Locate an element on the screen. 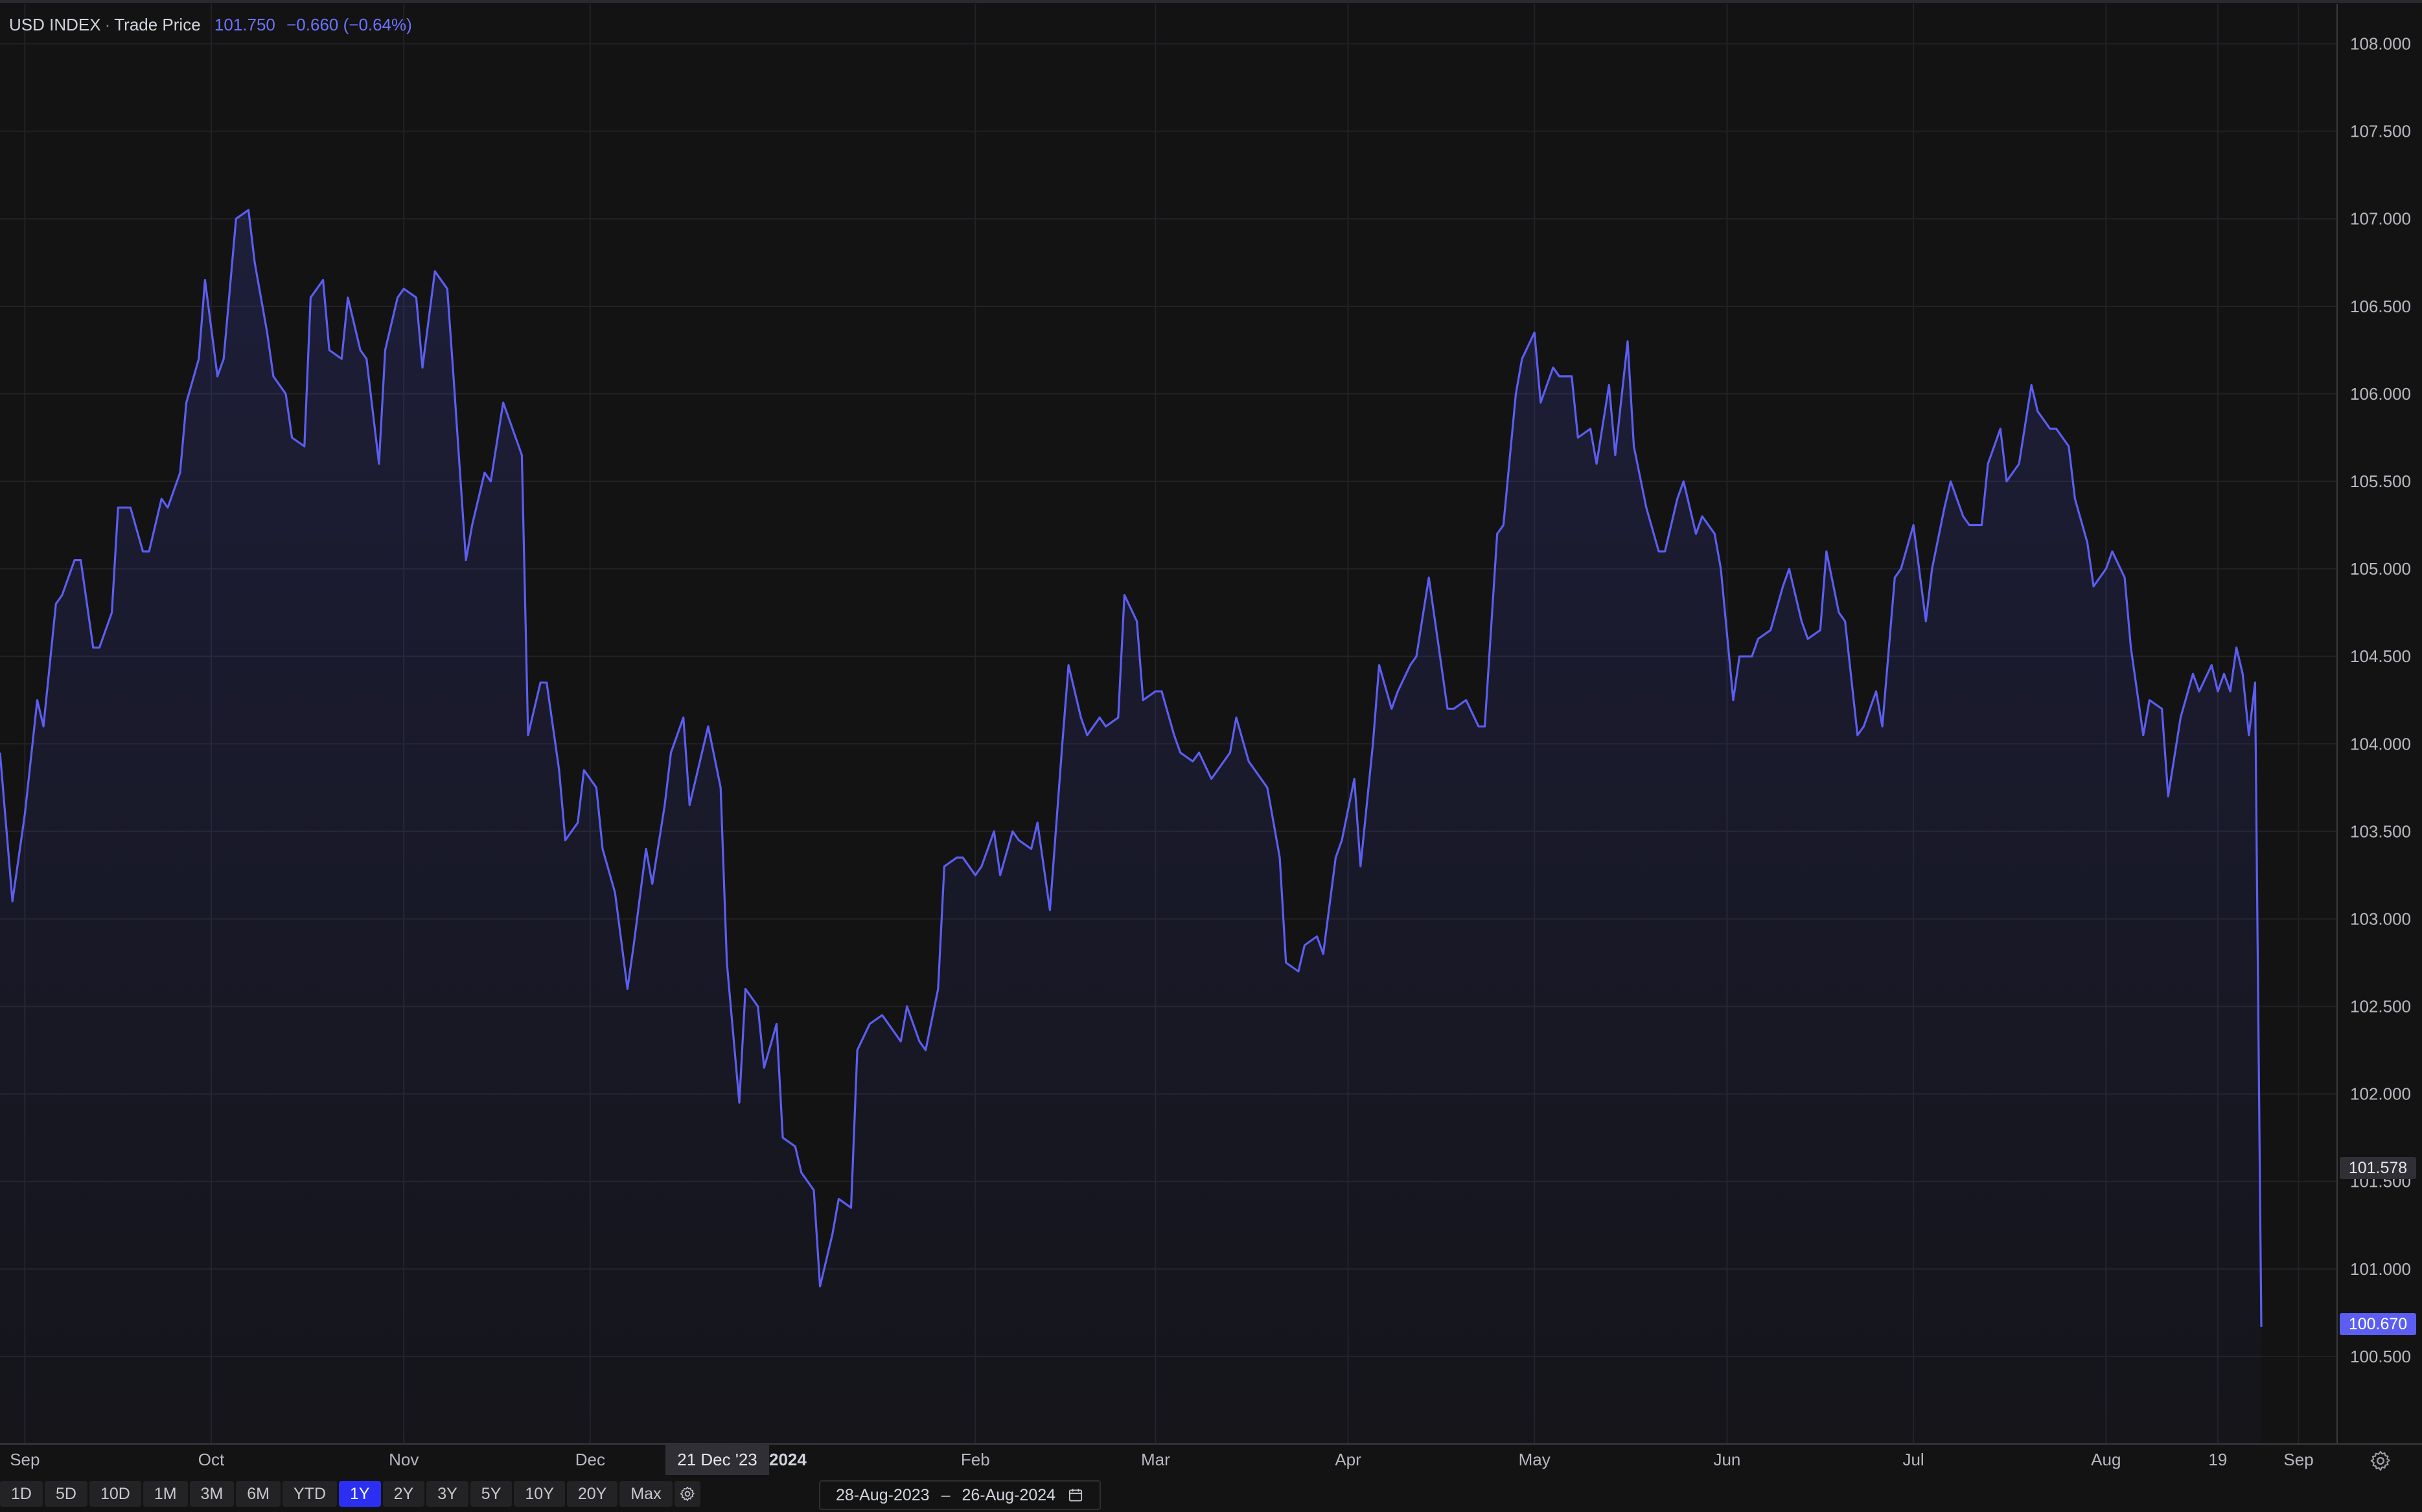 The height and width of the screenshot is (1512, 2422). y-tick-label: 104.500 is located at coordinates (2380, 656).